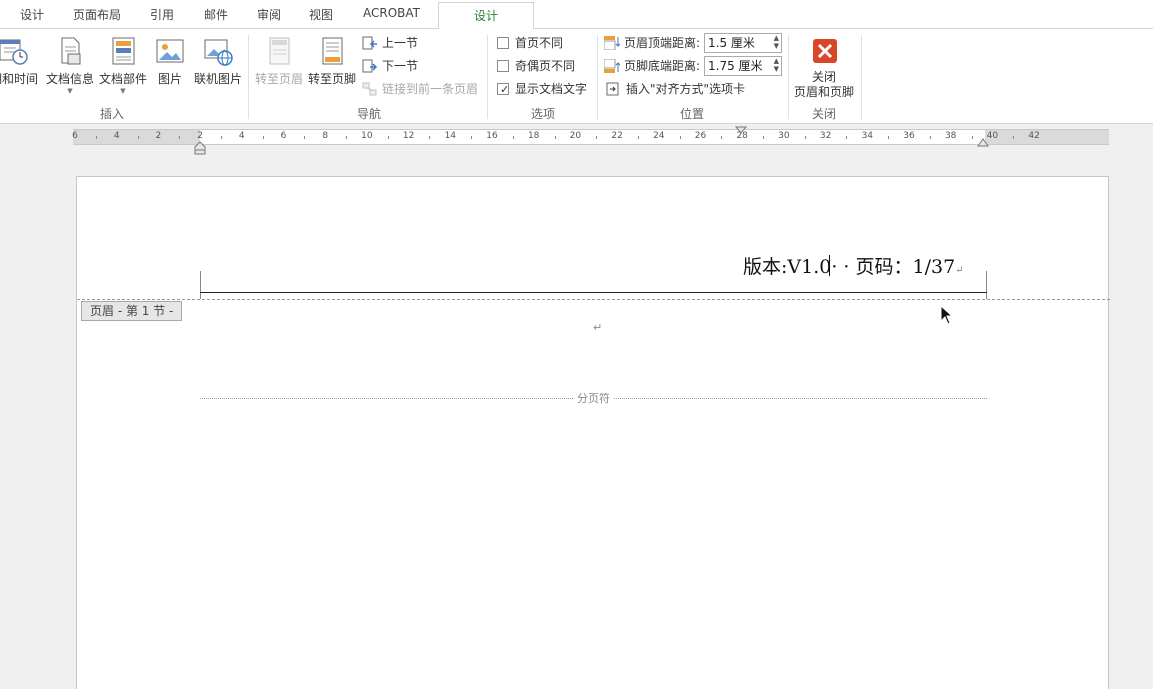 This screenshot has height=689, width=1153. I want to click on checkbox-box: ✓, so click(503, 89).